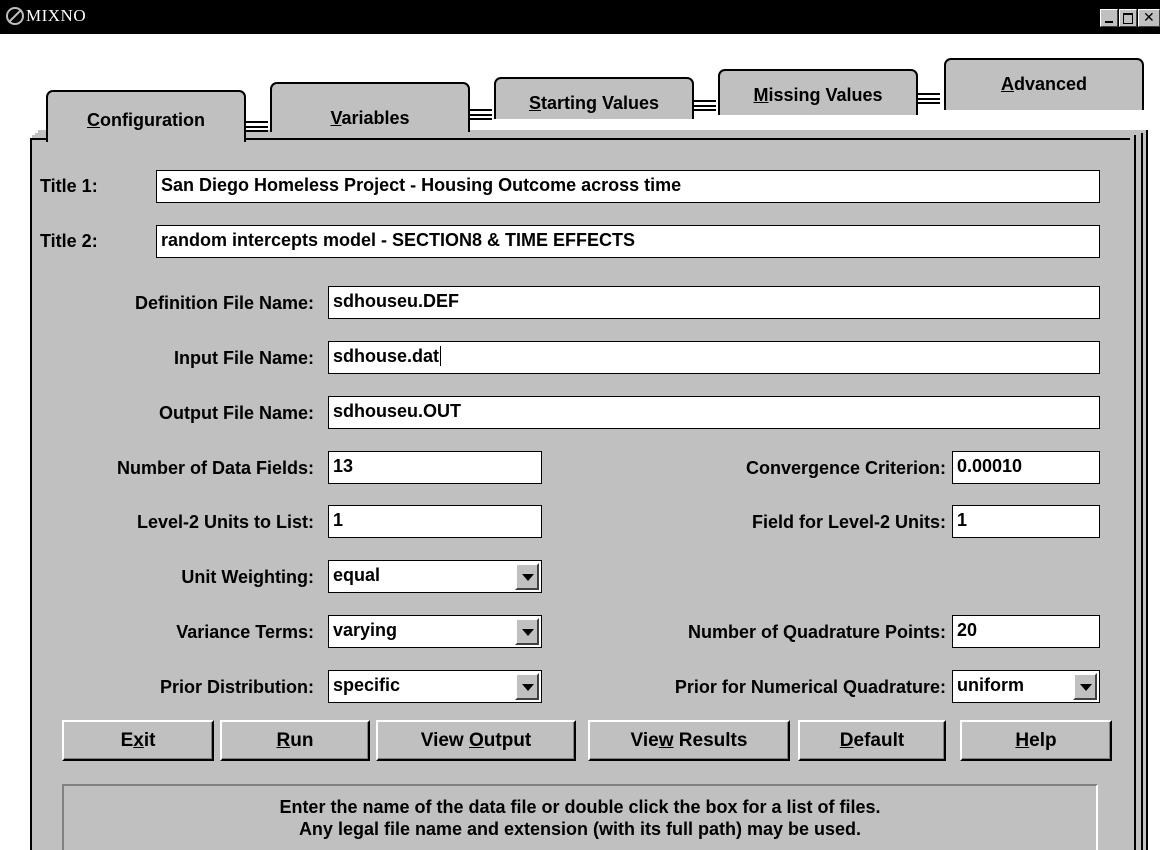  Describe the element at coordinates (1109, 18) in the screenshot. I see `minimize-icon` at that location.